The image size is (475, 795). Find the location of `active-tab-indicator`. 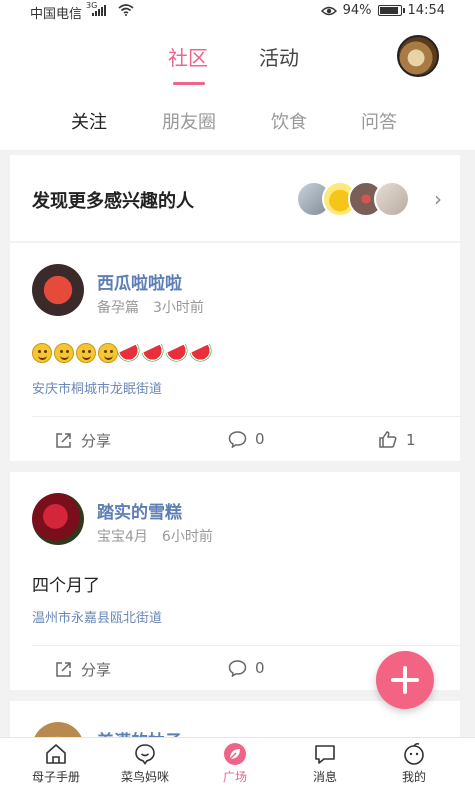

active-tab-indicator is located at coordinates (189, 83).